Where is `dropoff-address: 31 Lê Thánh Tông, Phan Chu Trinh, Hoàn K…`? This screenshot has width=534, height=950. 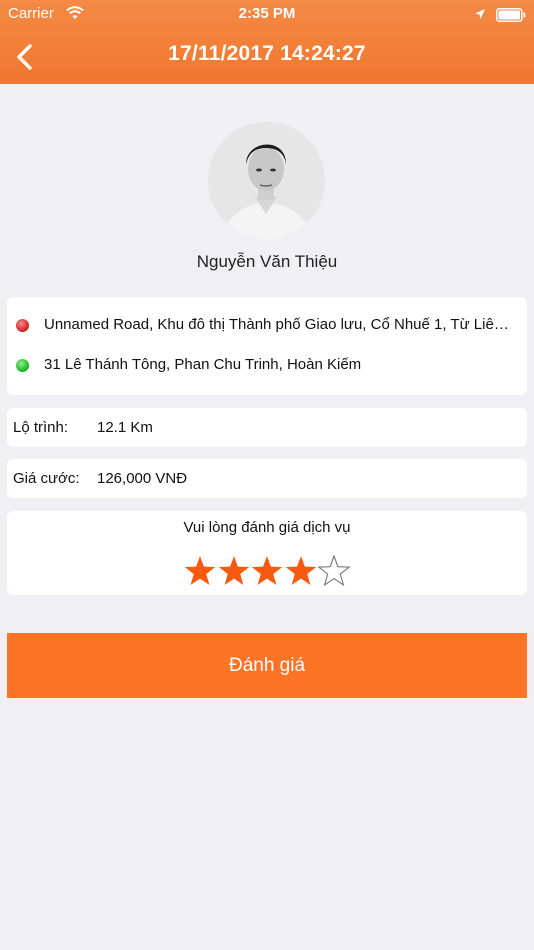 dropoff-address: 31 Lê Thánh Tông, Phan Chu Trinh, Hoàn K… is located at coordinates (203, 364).